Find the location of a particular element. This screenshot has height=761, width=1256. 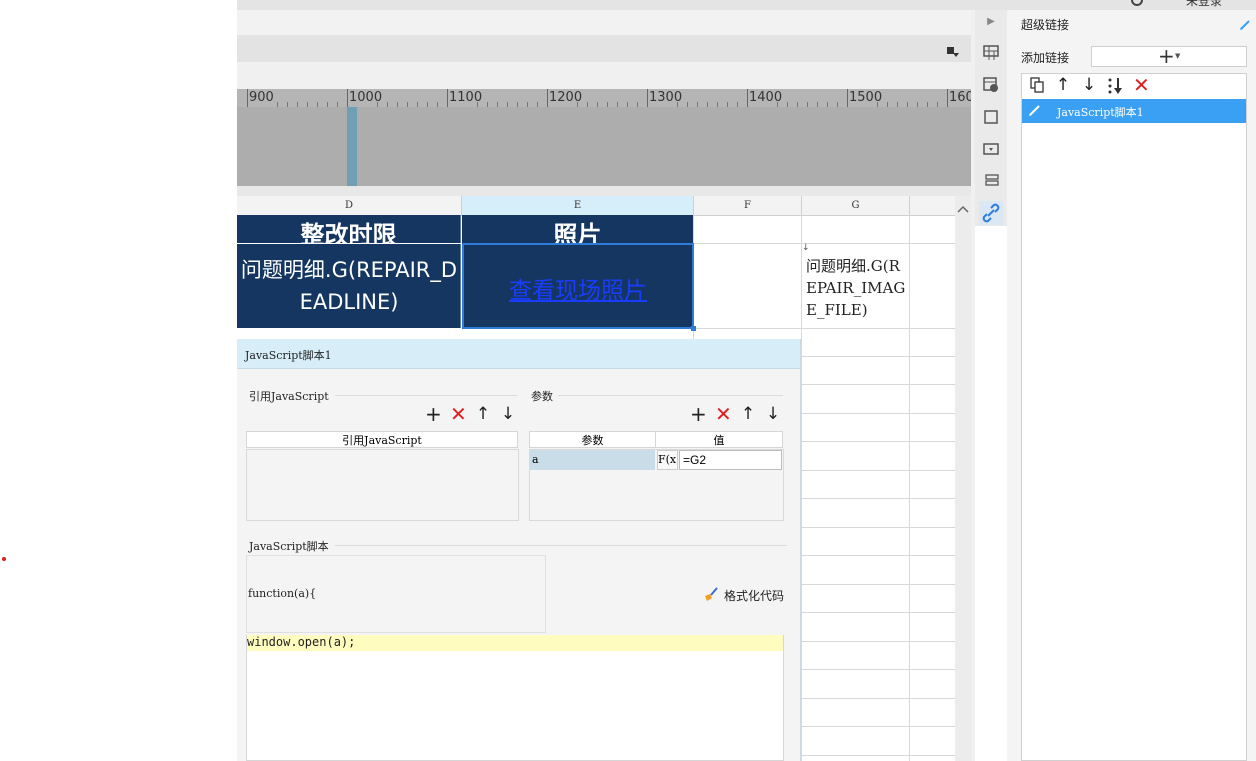

cell-element-icon is located at coordinates (991, 53).